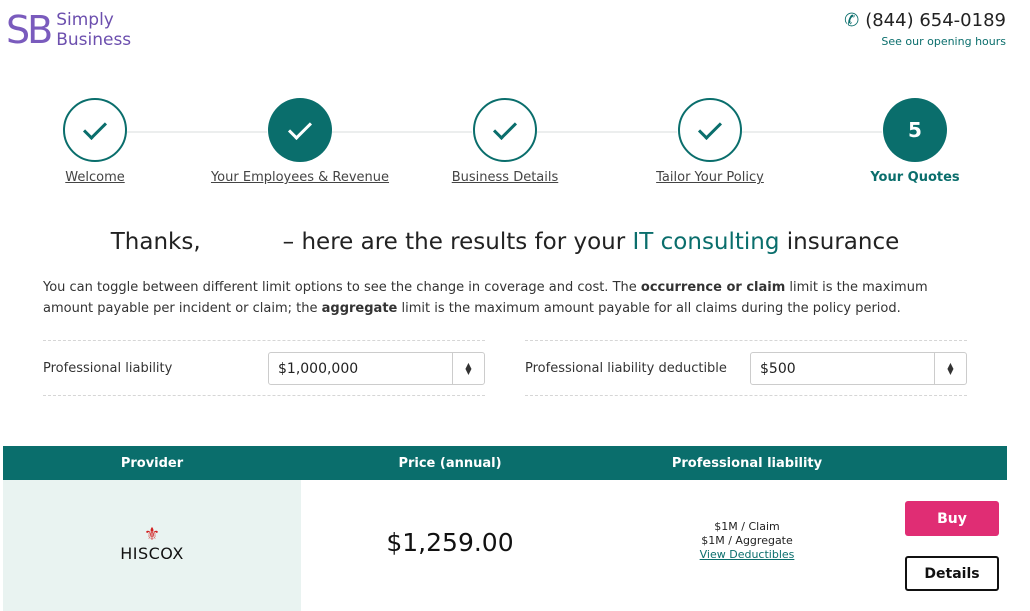 This screenshot has height=611, width=1030. What do you see at coordinates (626, 368) in the screenshot?
I see `deductible-label: Professional liability deductible` at bounding box center [626, 368].